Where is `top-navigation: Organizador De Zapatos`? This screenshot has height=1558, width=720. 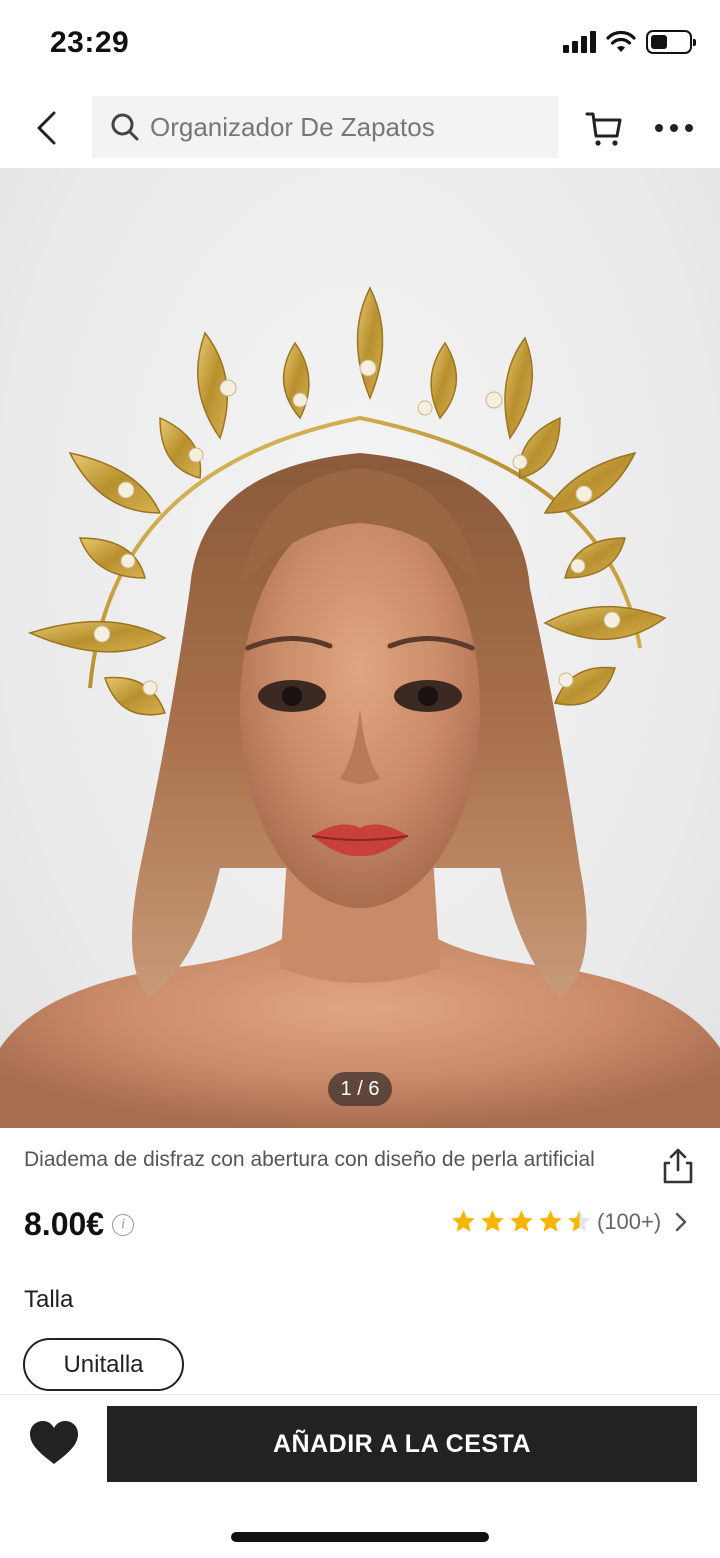
top-navigation: Organizador De Zapatos is located at coordinates (360, 129).